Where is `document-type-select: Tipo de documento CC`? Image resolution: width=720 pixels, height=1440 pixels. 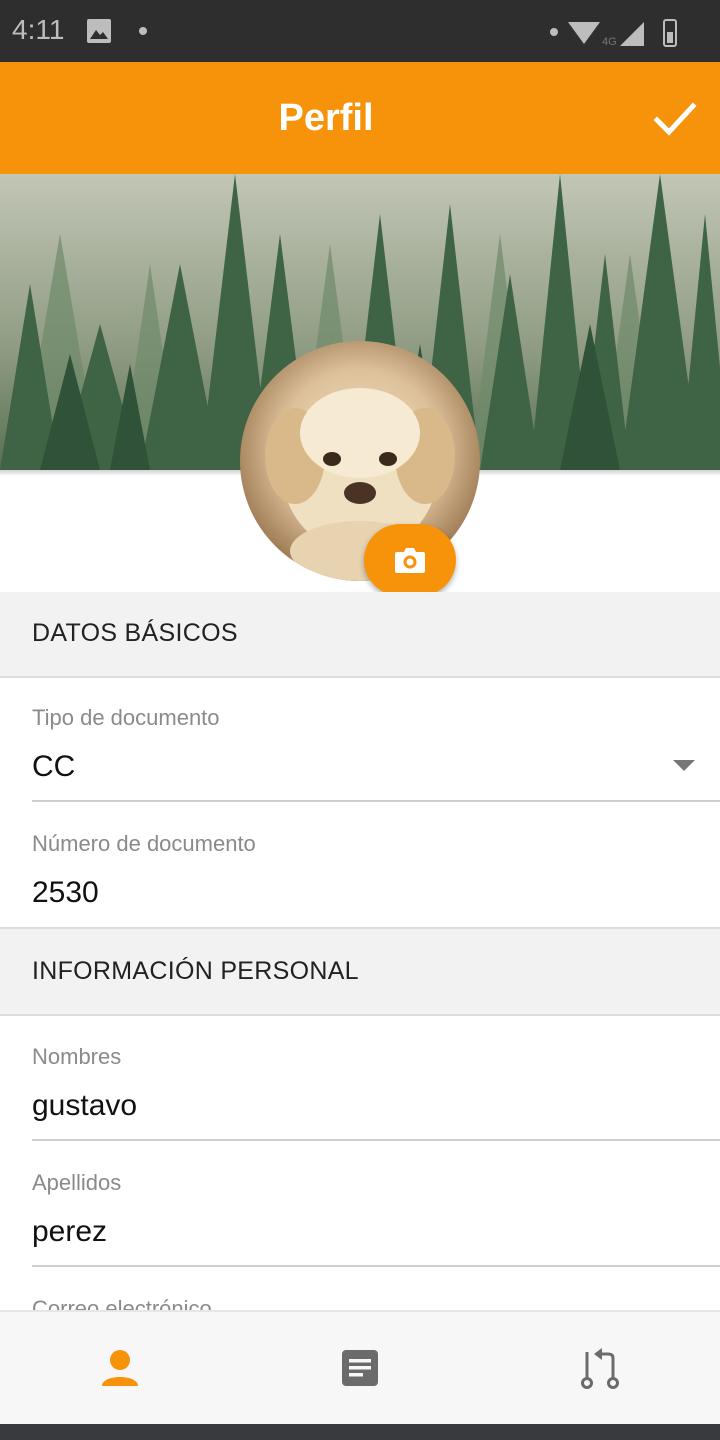 document-type-select: Tipo de documento CC is located at coordinates (376, 740).